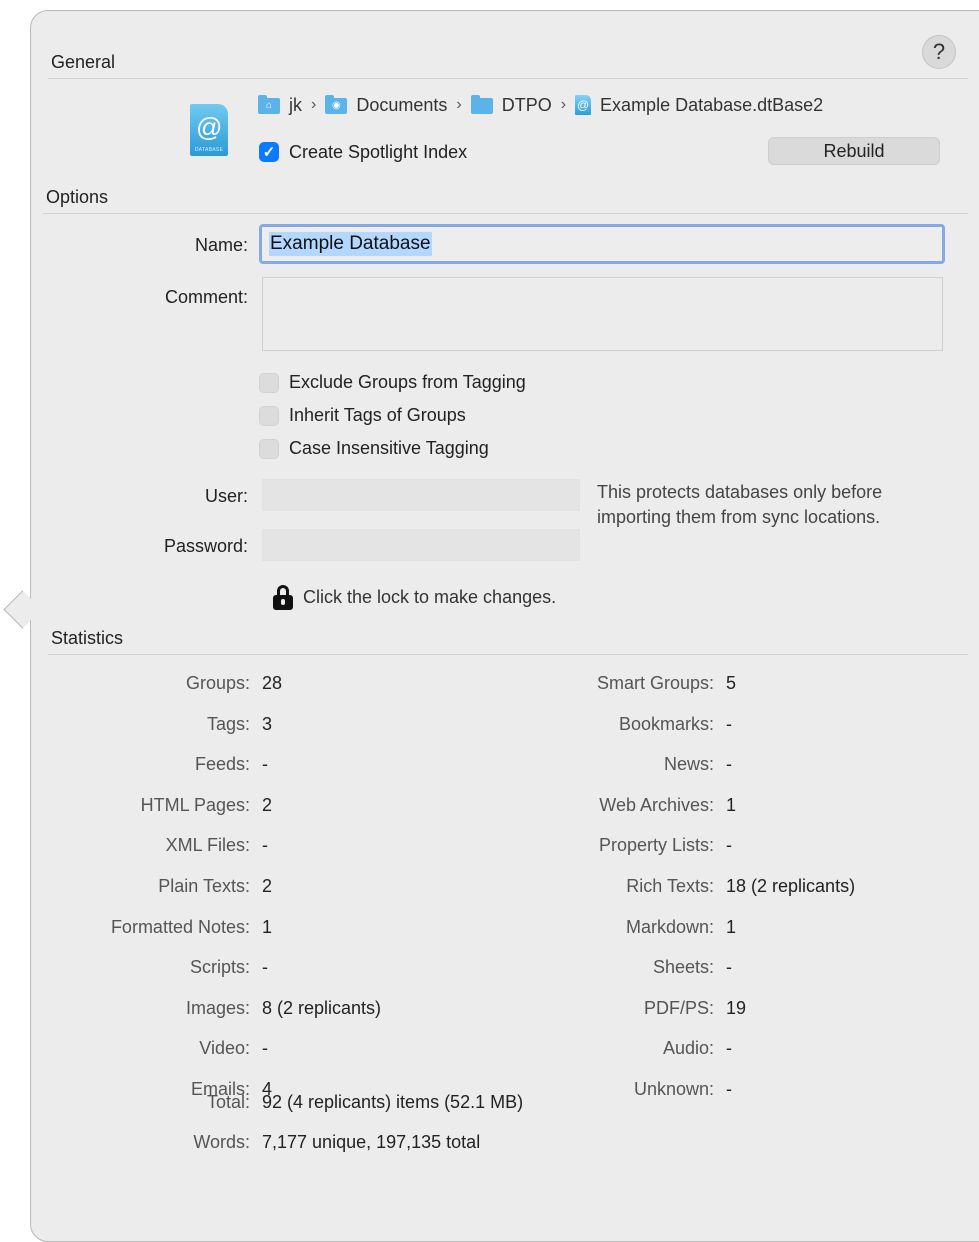 The height and width of the screenshot is (1242, 979). I want to click on stat-label: Sheets:, so click(683, 967).